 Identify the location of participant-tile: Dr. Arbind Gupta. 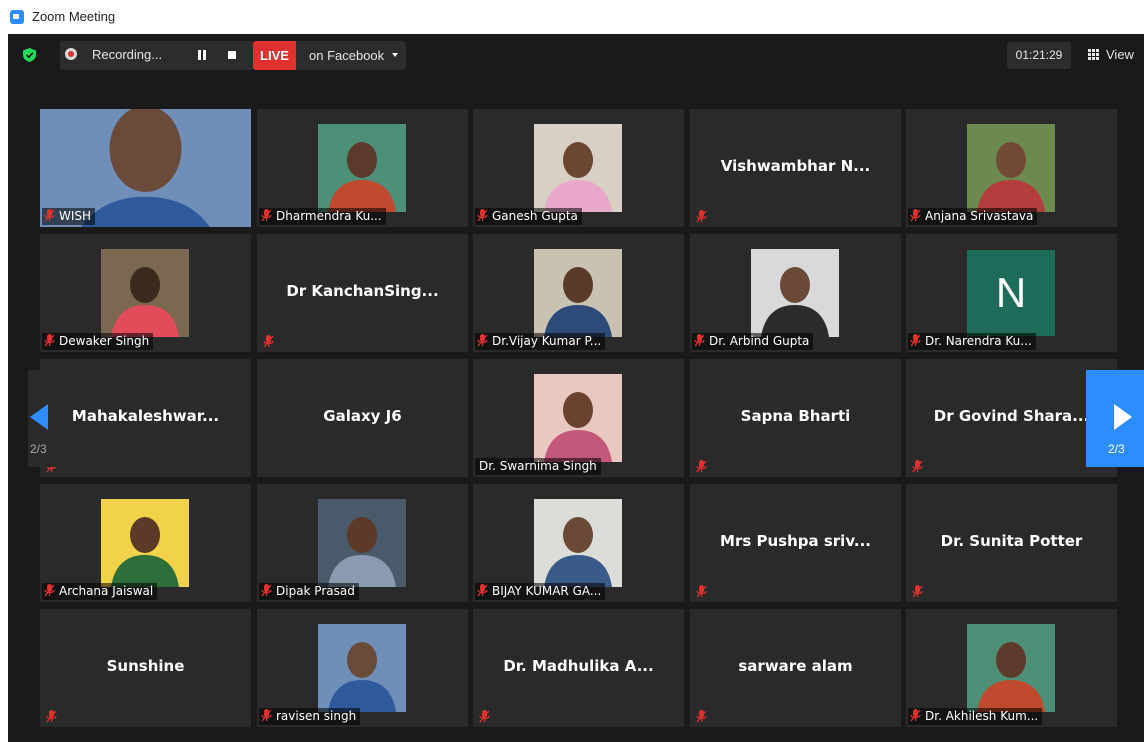
(795, 293).